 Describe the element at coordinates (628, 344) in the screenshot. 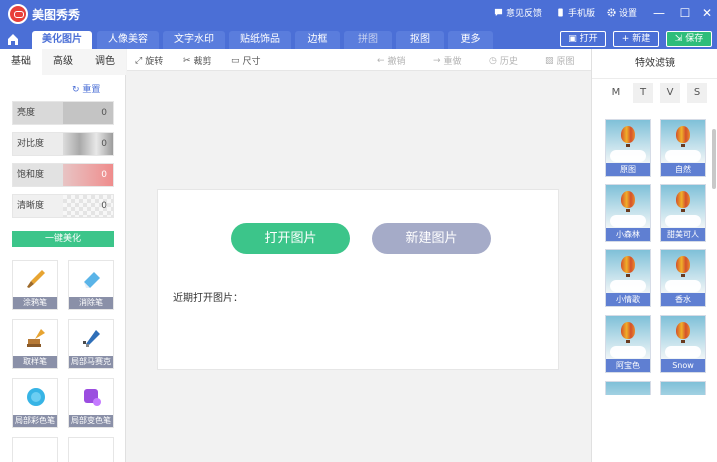

I see `filter-thumb: 阿宝色` at that location.